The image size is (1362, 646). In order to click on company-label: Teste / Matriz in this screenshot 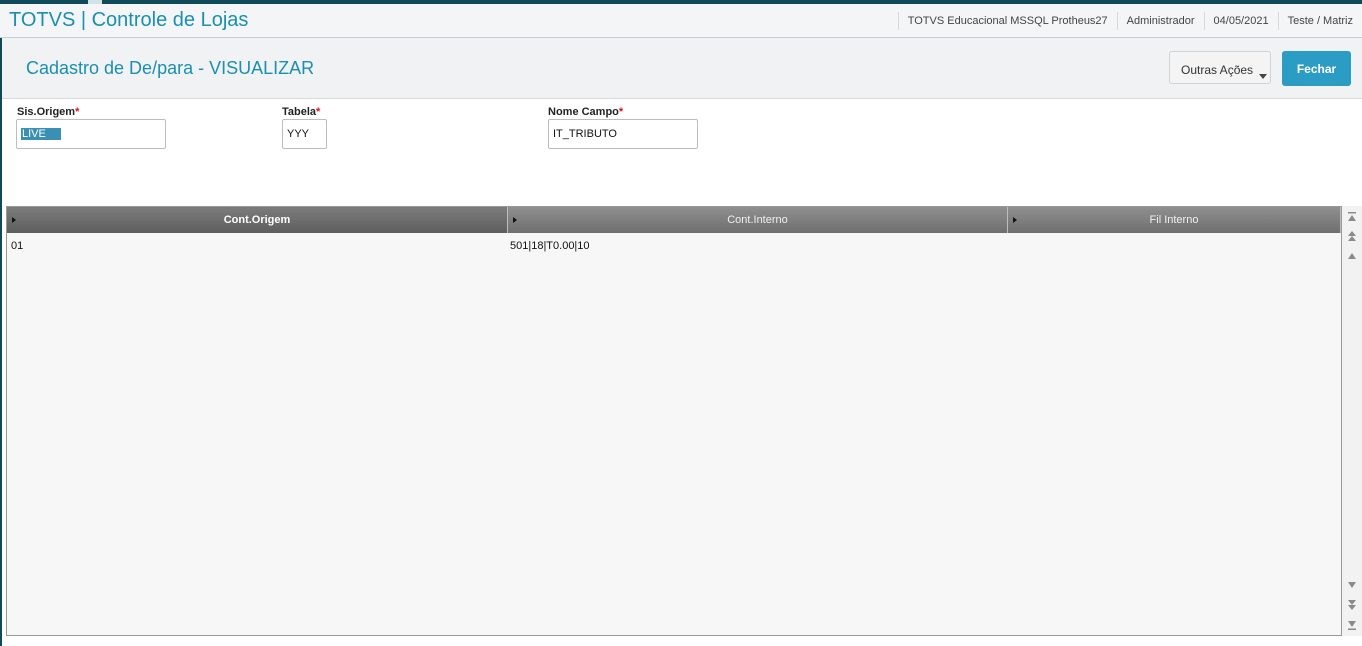, I will do `click(1319, 20)`.